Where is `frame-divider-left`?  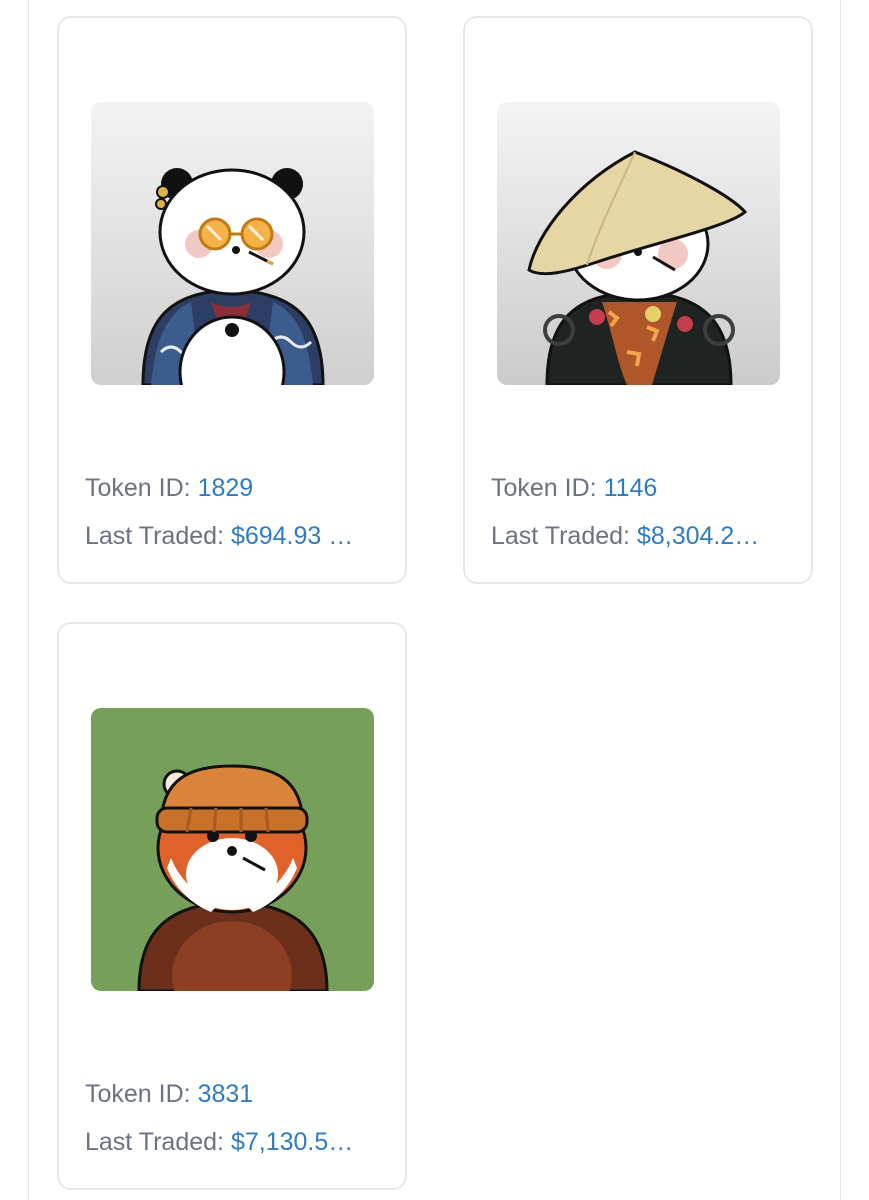
frame-divider-left is located at coordinates (28, 600).